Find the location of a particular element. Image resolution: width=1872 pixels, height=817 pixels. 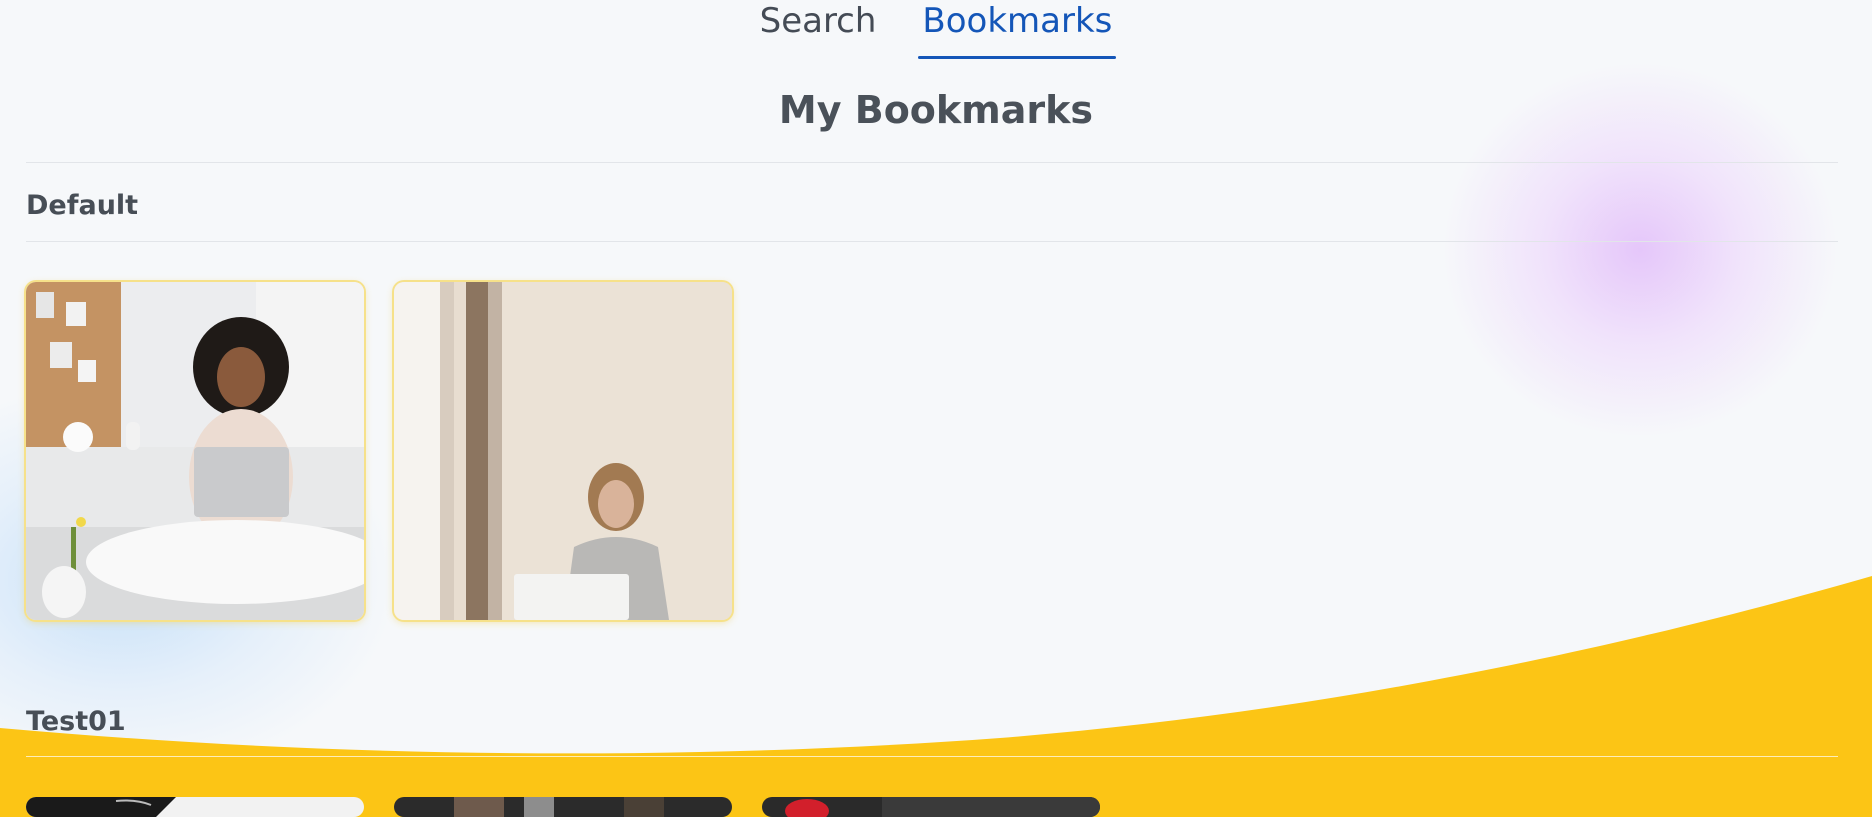

section-divider-default is located at coordinates (932, 241).